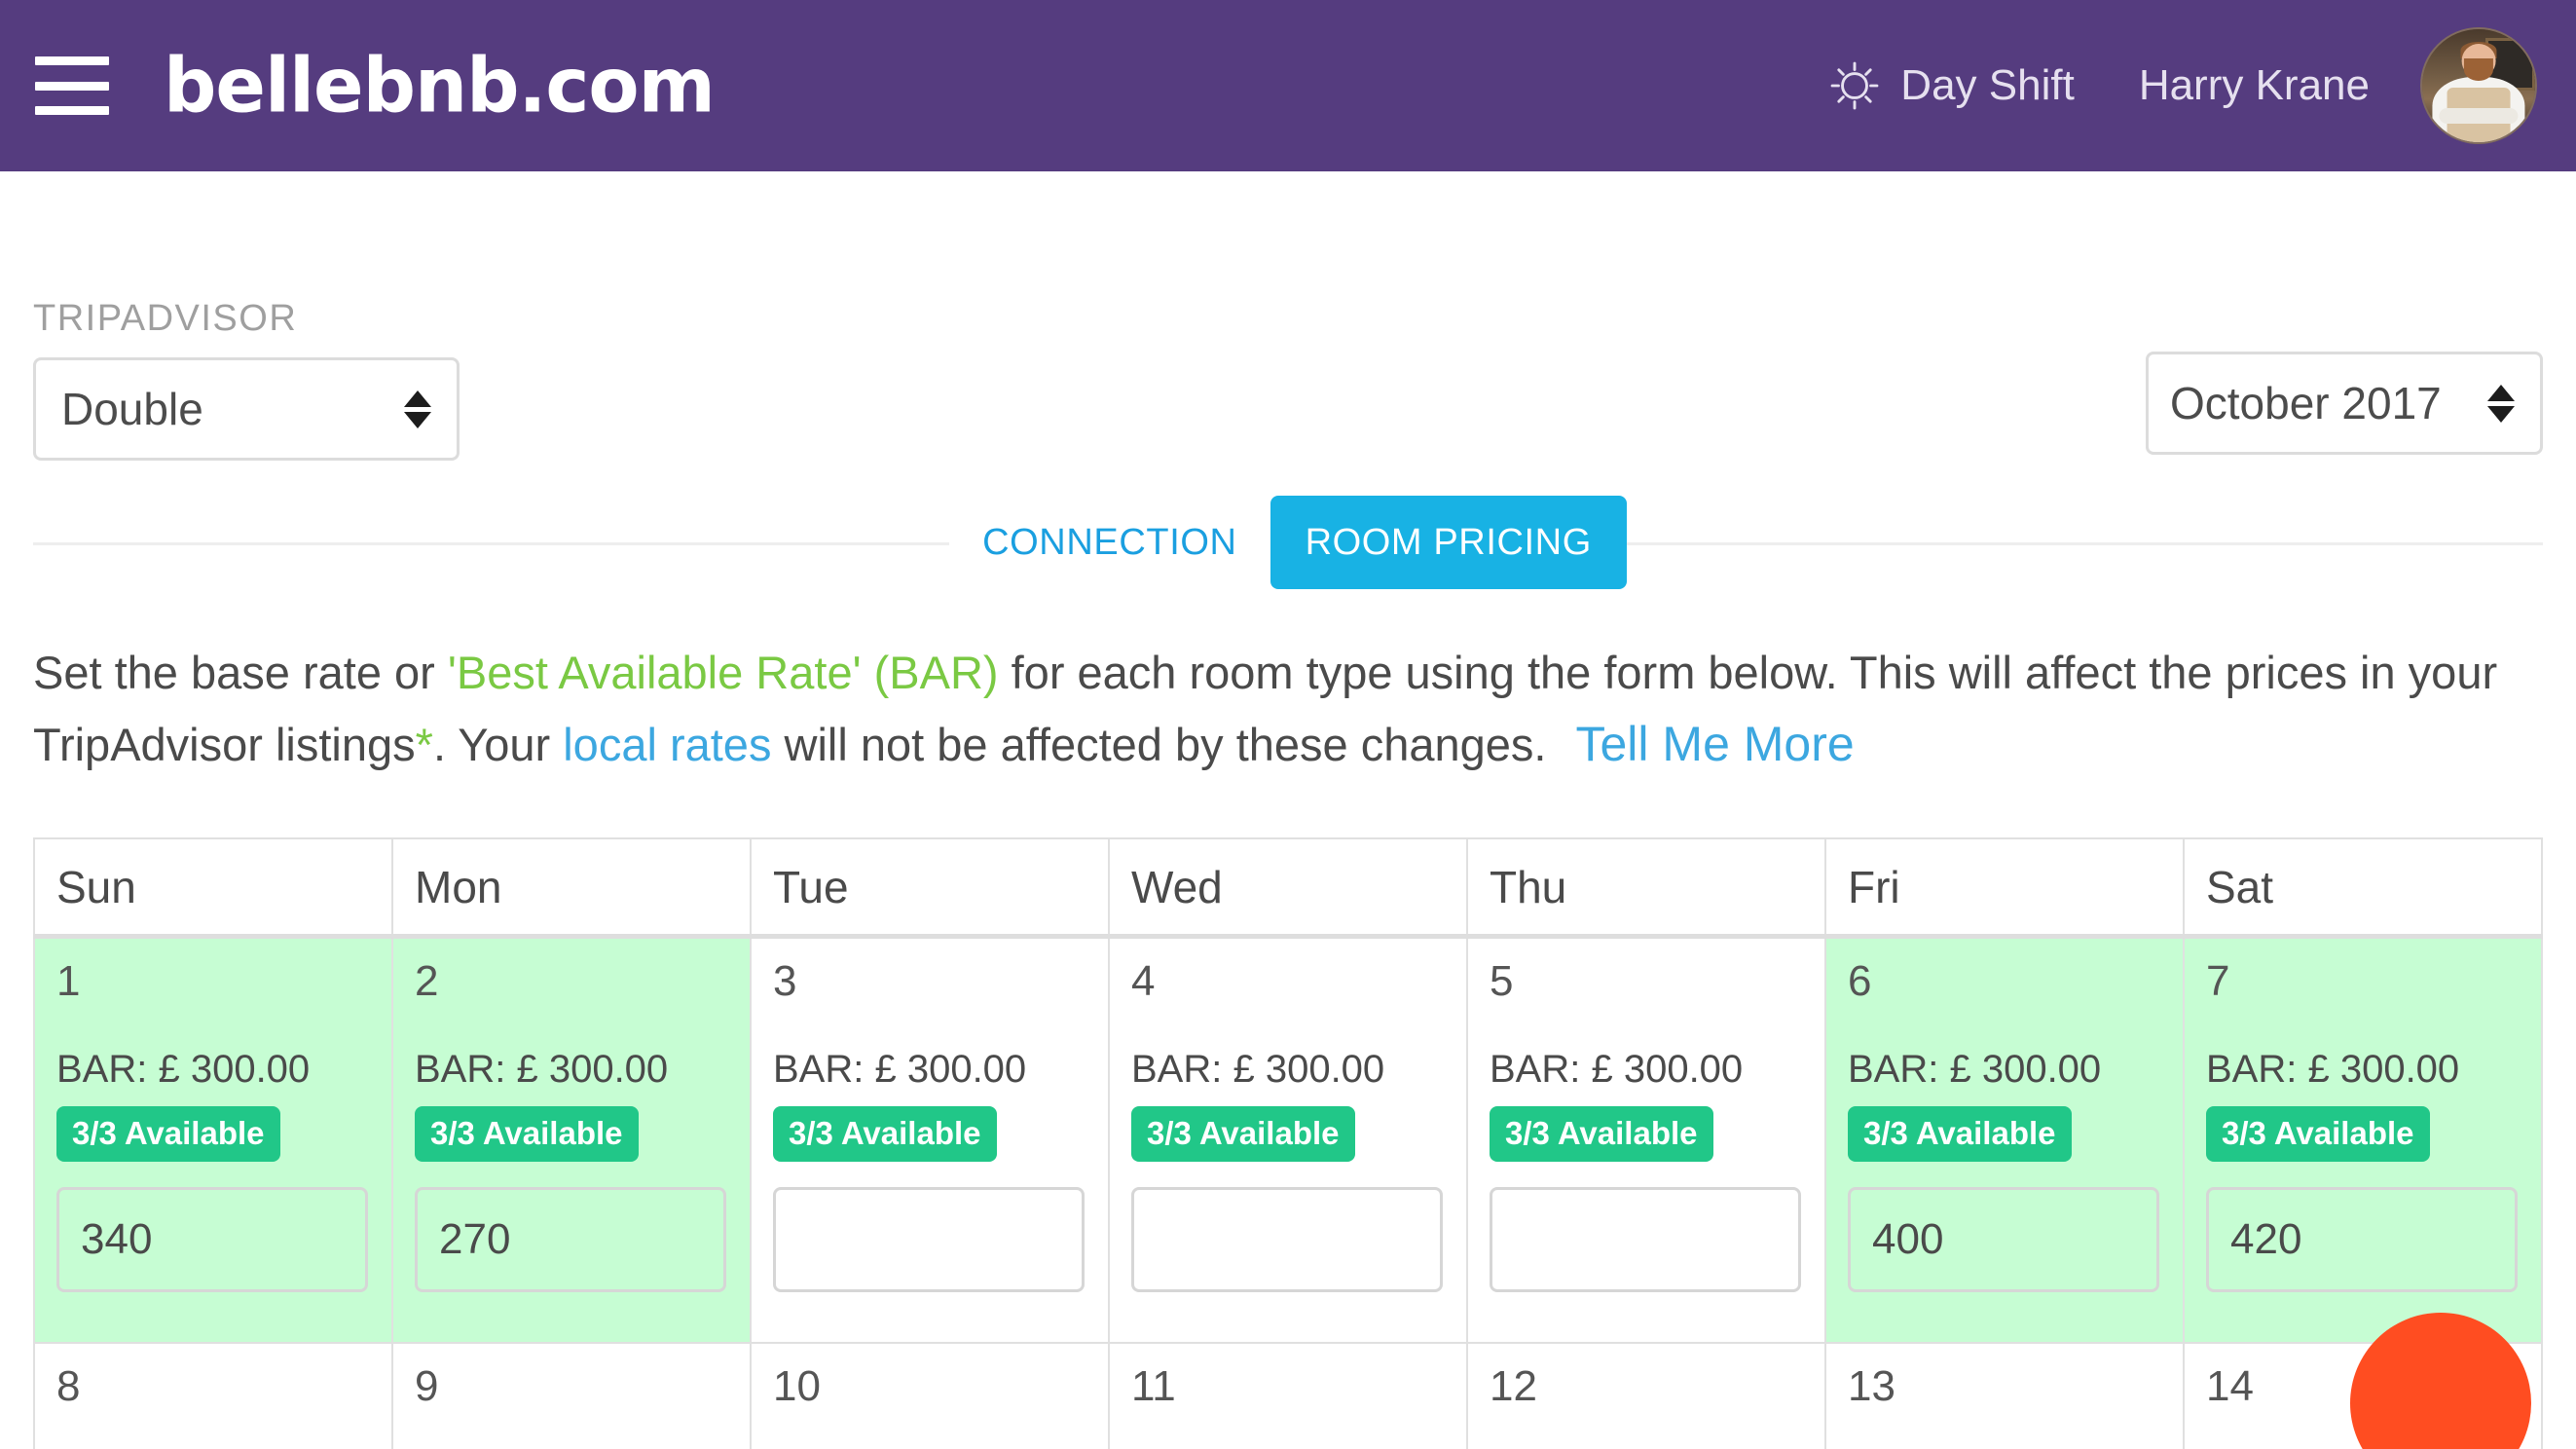  I want to click on calendar-day-cell: 7 BAR: £ 300.00 3/3 Available, so click(2363, 1140).